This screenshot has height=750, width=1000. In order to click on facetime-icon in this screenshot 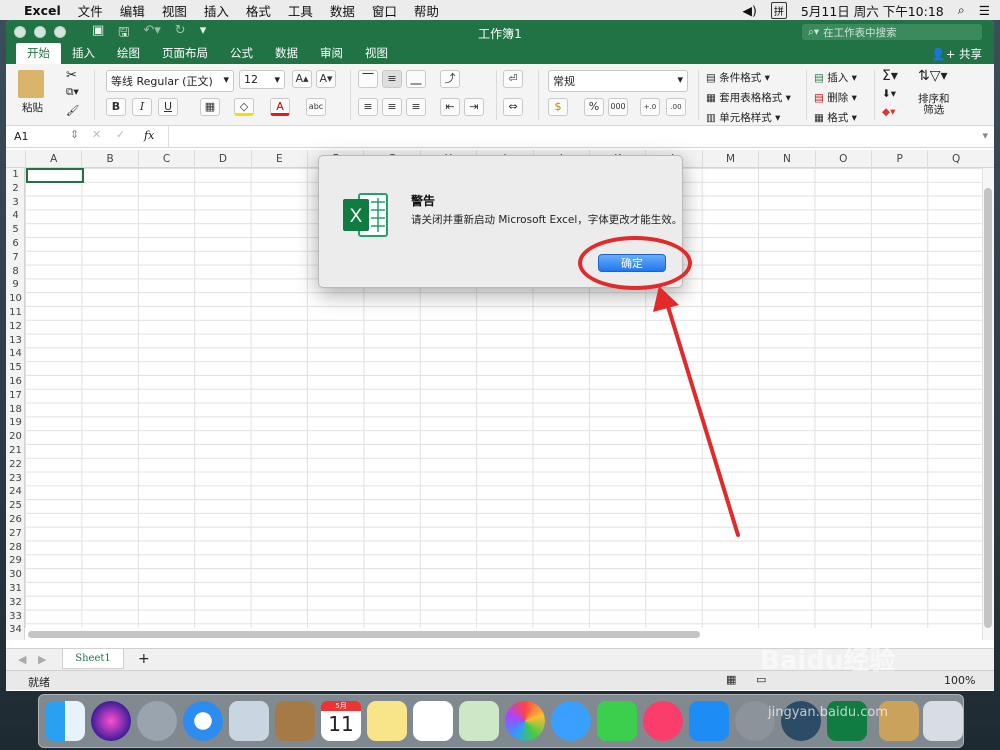, I will do `click(617, 721)`.